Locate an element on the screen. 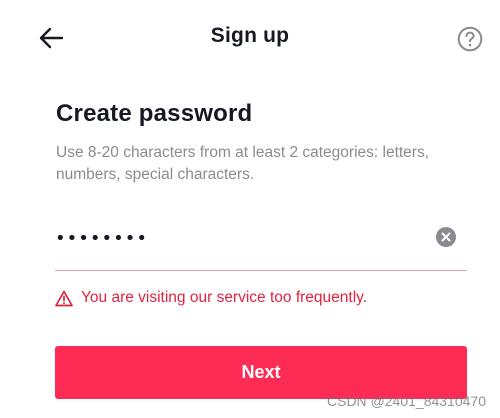 This screenshot has width=500, height=418. clear-x-icon is located at coordinates (446, 237).